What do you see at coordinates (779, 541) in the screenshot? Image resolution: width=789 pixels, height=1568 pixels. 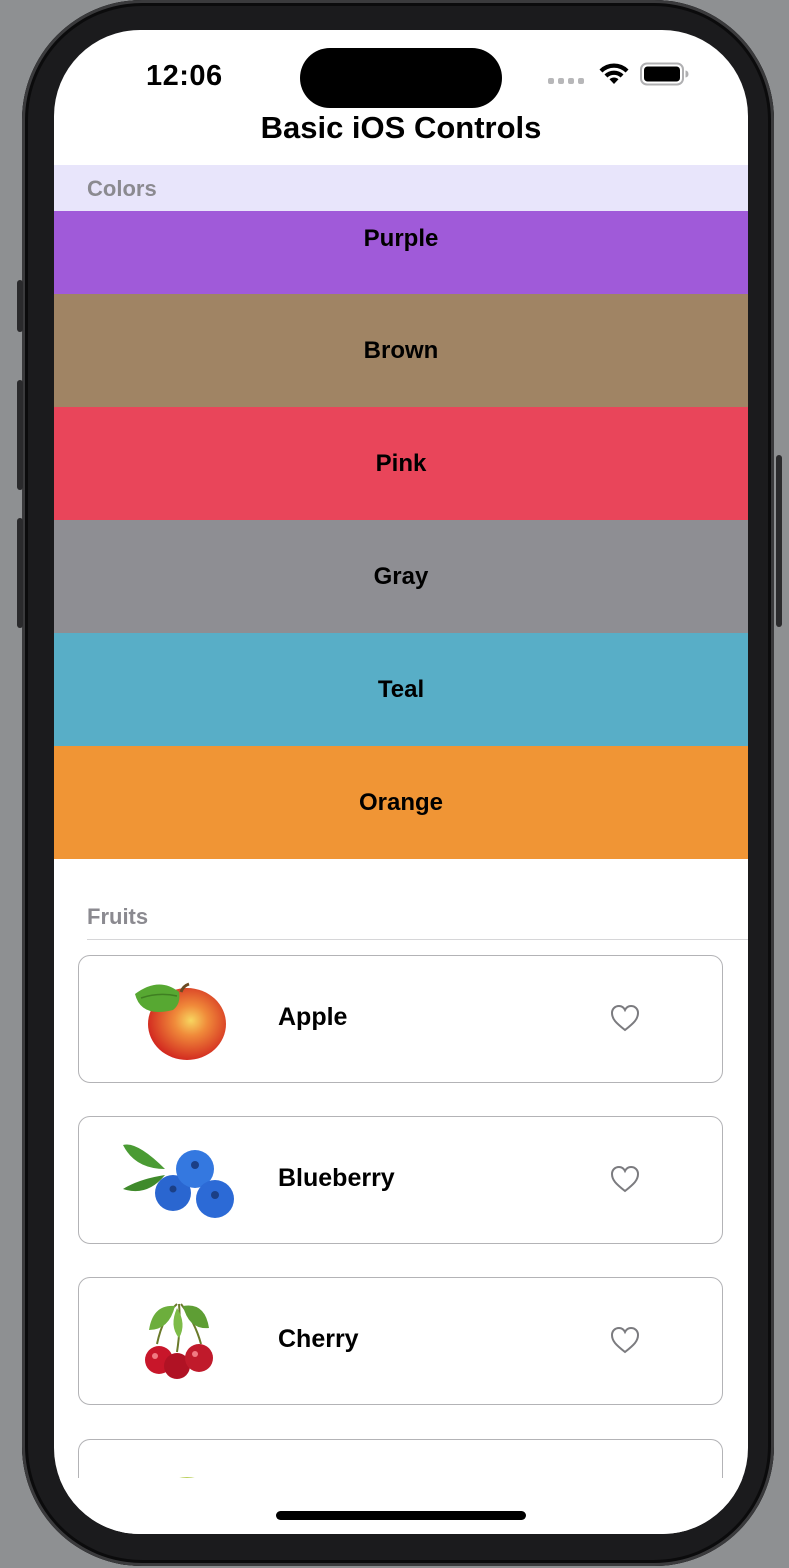 I see `side-button-power` at bounding box center [779, 541].